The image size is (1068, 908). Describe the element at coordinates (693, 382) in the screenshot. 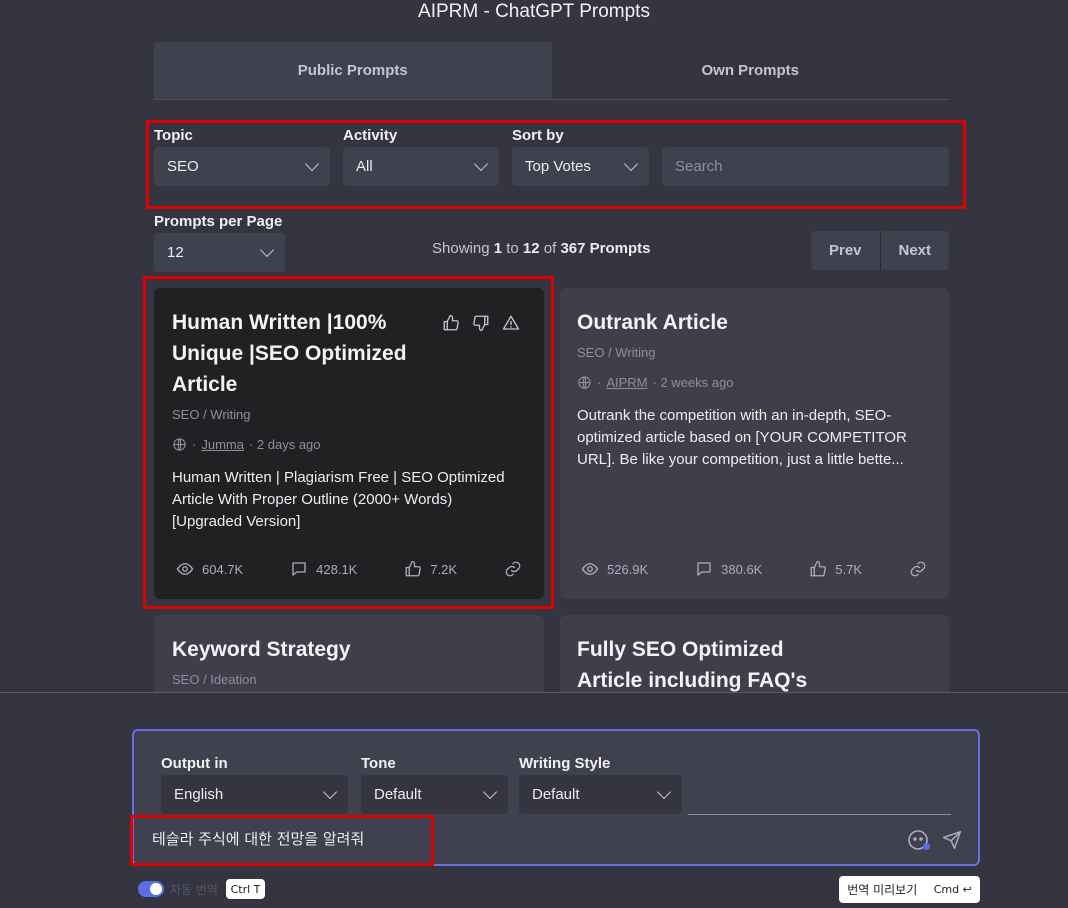

I see `card-age: · 2 weeks ago` at that location.